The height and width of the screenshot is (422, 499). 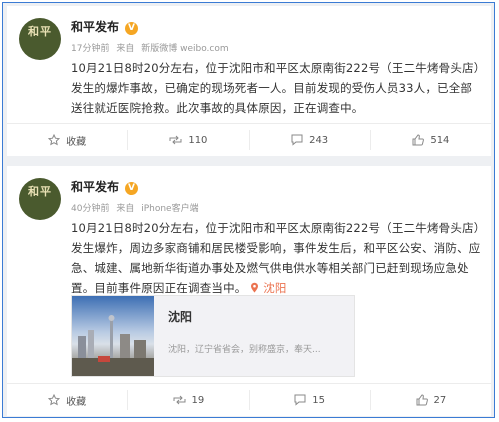 I want to click on like-count: 27, so click(x=440, y=400).